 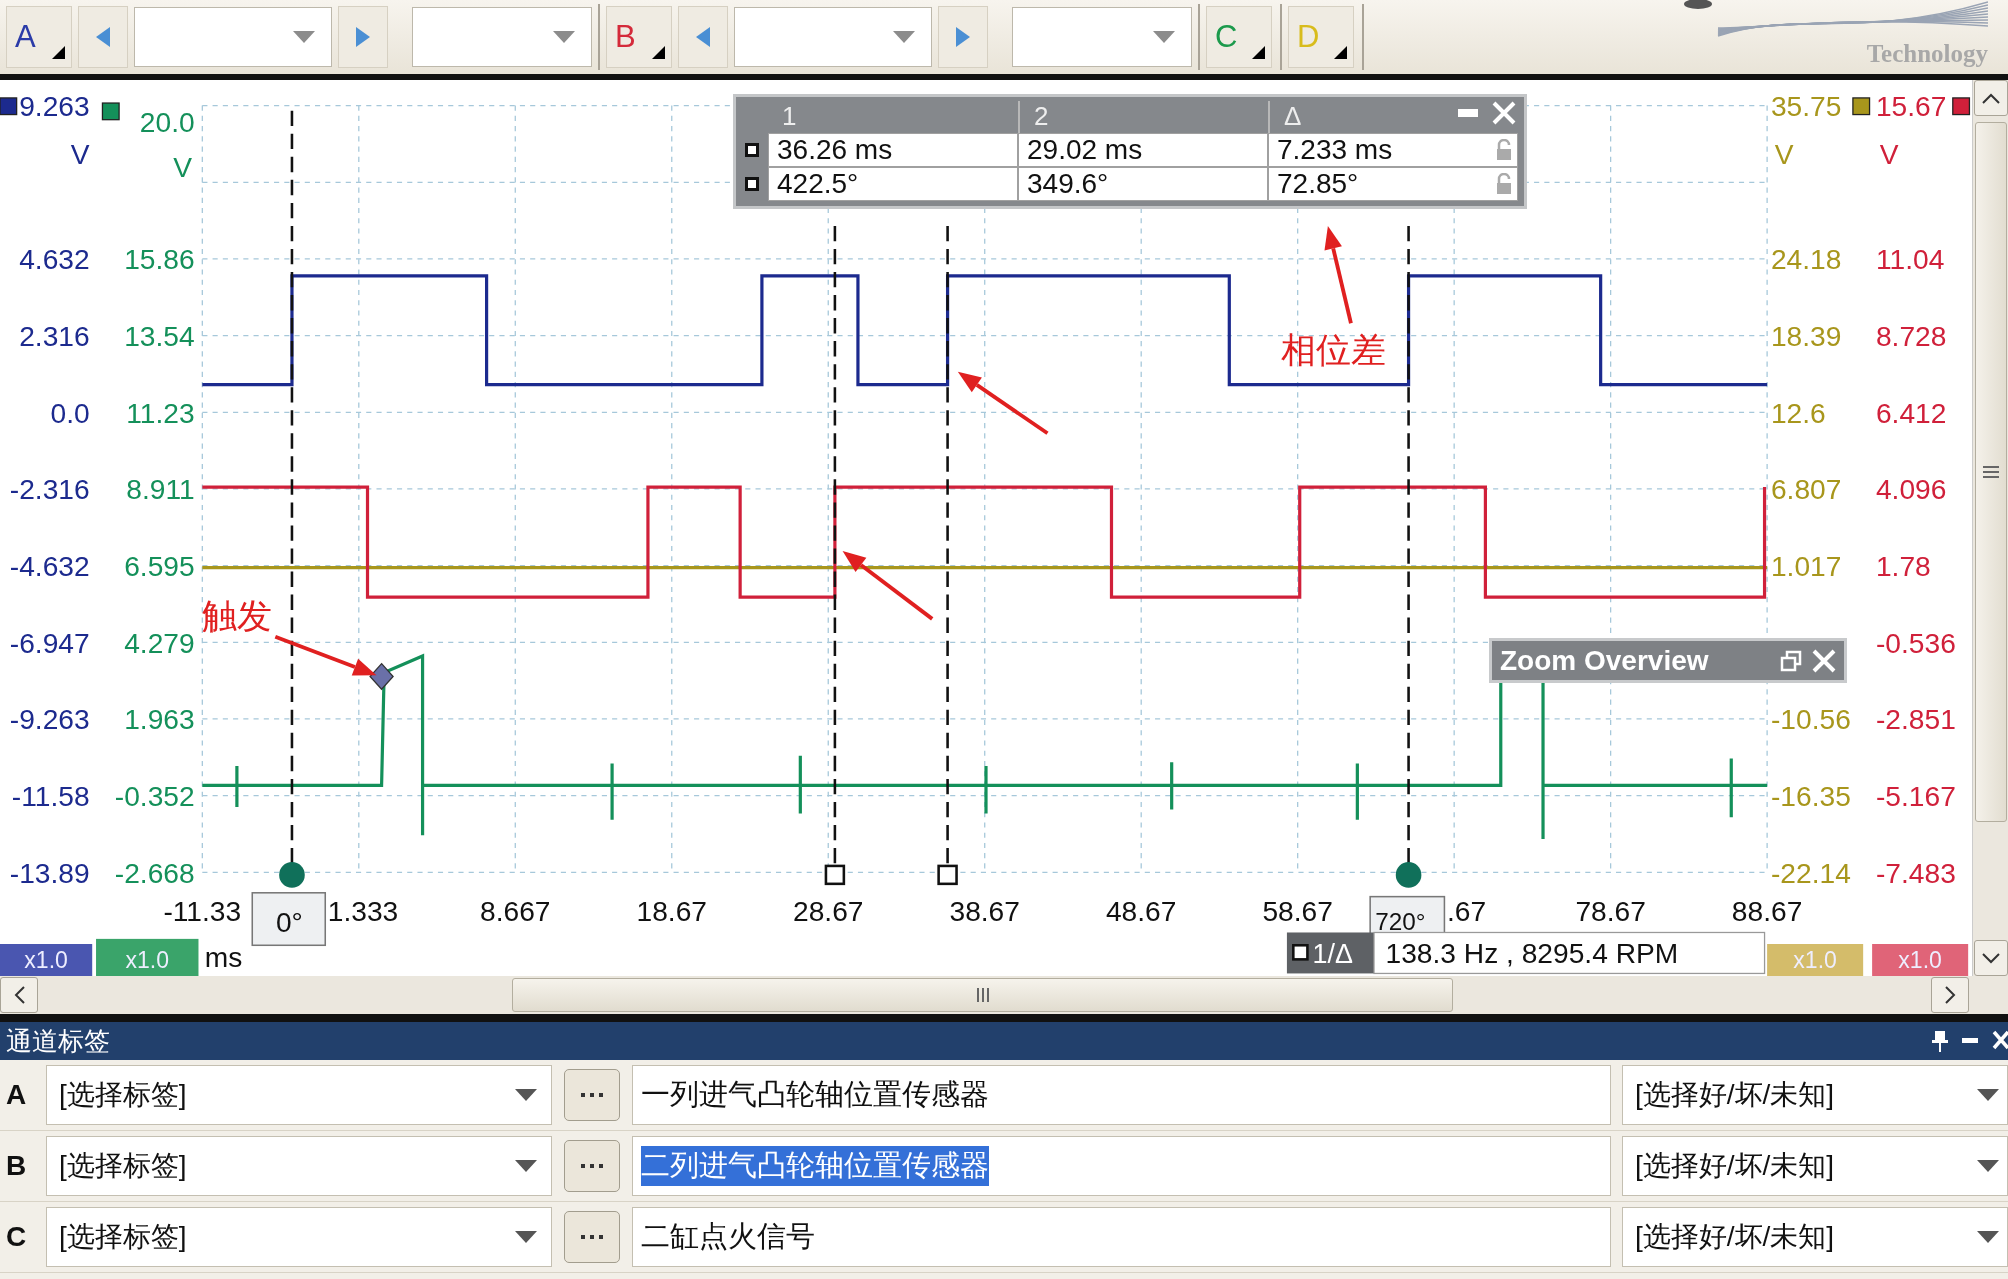 What do you see at coordinates (1806, 106) in the screenshot?
I see `axis-label: 35.75` at bounding box center [1806, 106].